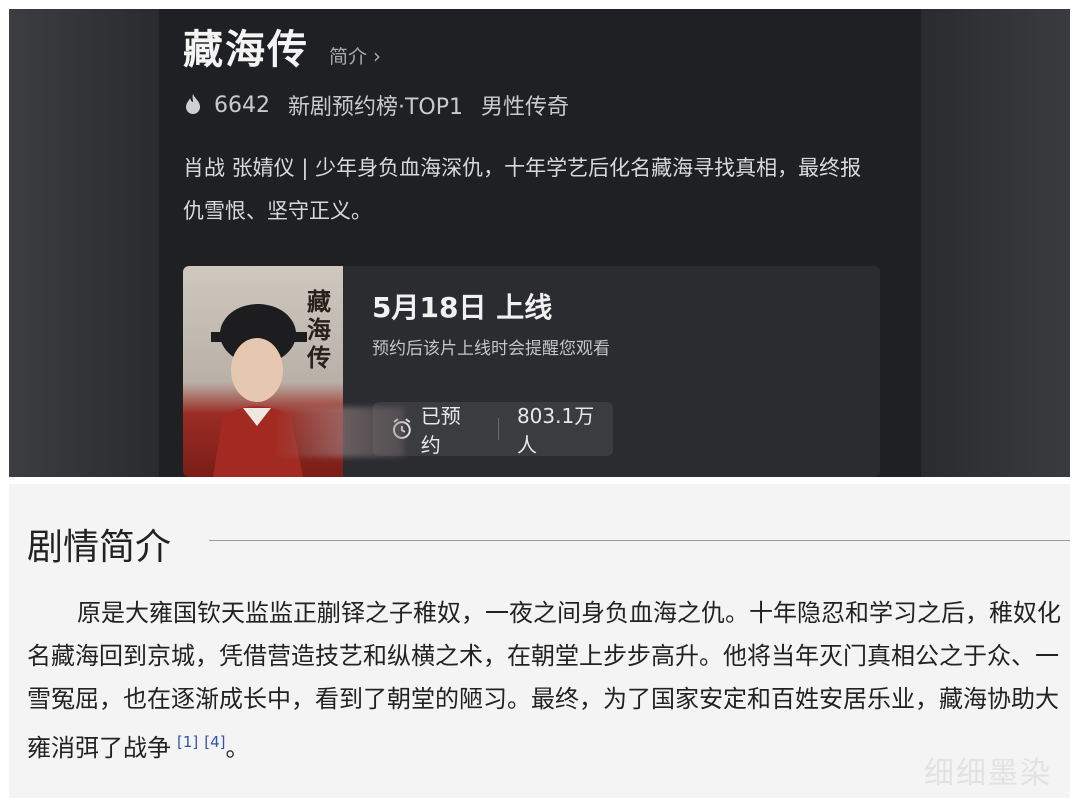  I want to click on heat-stat: 6642, so click(226, 105).